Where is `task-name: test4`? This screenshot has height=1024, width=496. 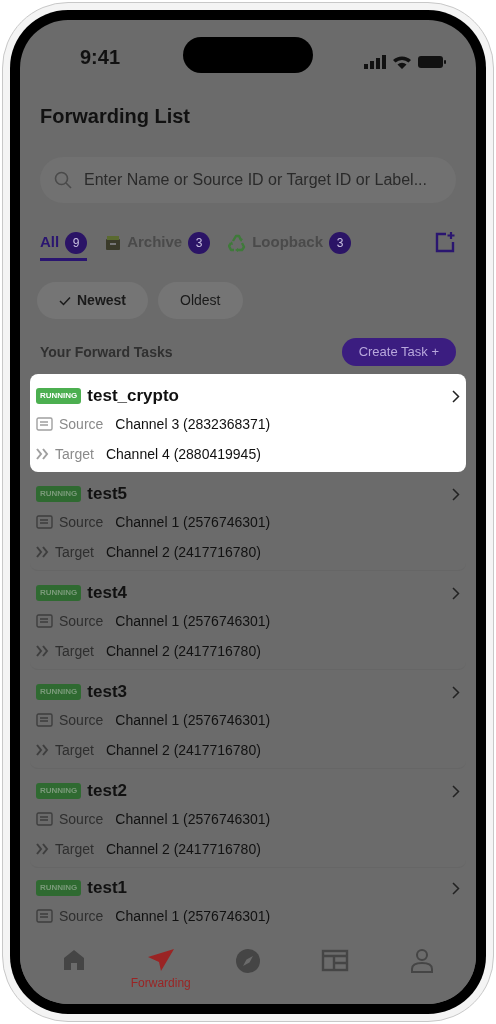
task-name: test4 is located at coordinates (107, 593).